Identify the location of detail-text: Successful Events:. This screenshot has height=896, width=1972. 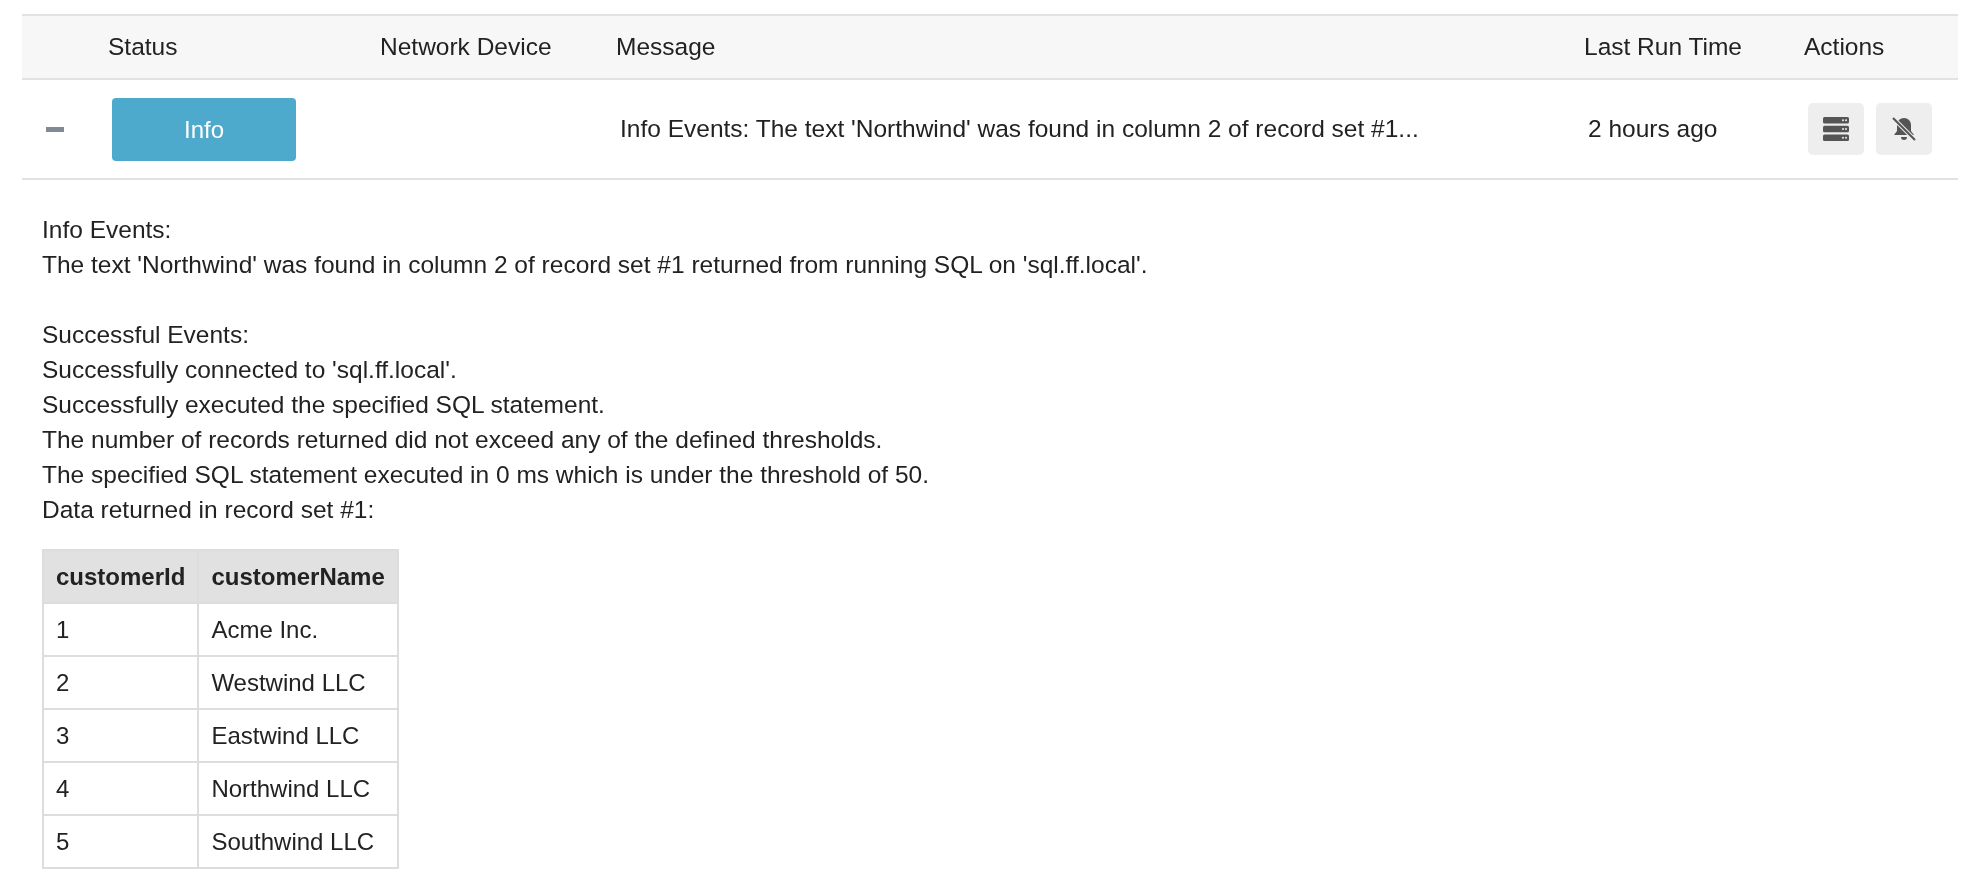
(146, 335).